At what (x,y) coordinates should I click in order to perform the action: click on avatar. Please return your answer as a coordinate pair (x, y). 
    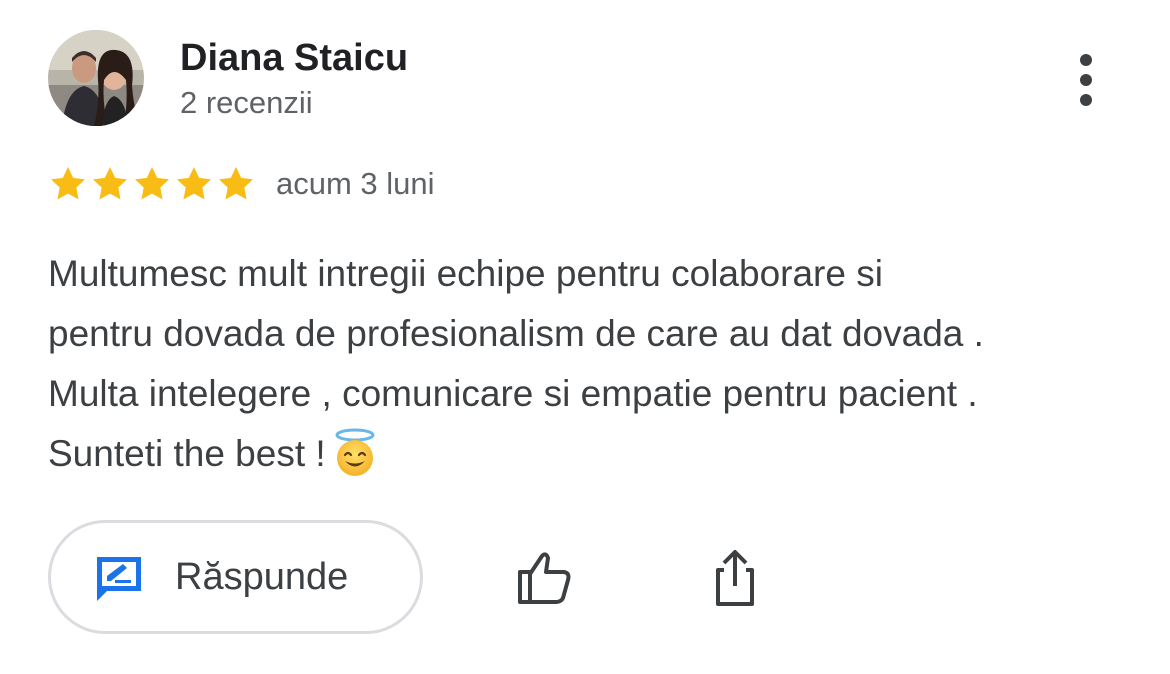
    Looking at the image, I should click on (96, 78).